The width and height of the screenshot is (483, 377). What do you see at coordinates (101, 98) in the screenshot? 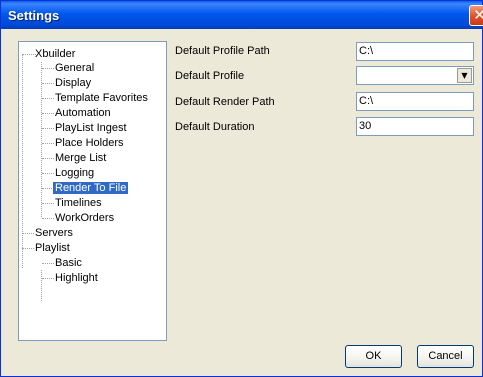
I see `tree-item-template-favorites: Template Favorites` at bounding box center [101, 98].